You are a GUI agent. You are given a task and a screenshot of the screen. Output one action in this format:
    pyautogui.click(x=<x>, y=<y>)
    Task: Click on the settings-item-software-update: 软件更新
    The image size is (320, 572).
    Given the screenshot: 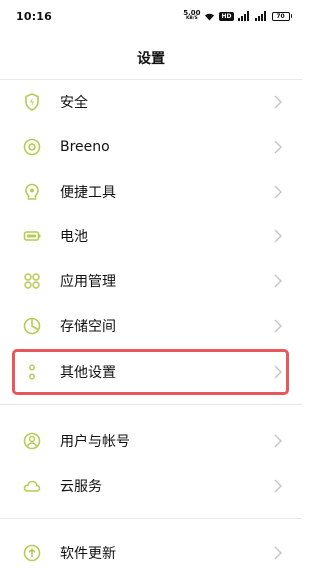 What is the action you would take?
    pyautogui.click(x=151, y=551)
    